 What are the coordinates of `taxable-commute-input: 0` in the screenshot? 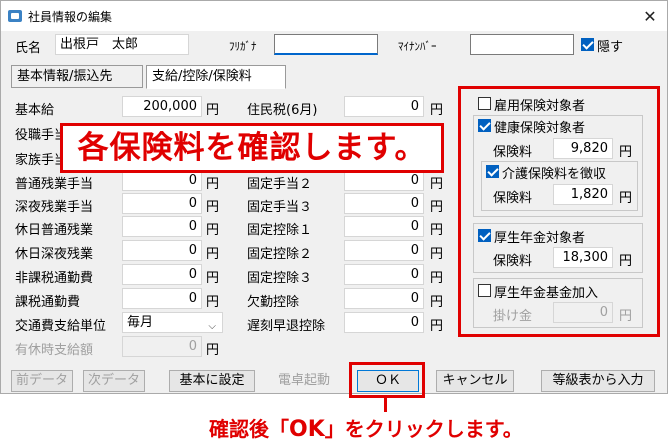 It's located at (162, 298).